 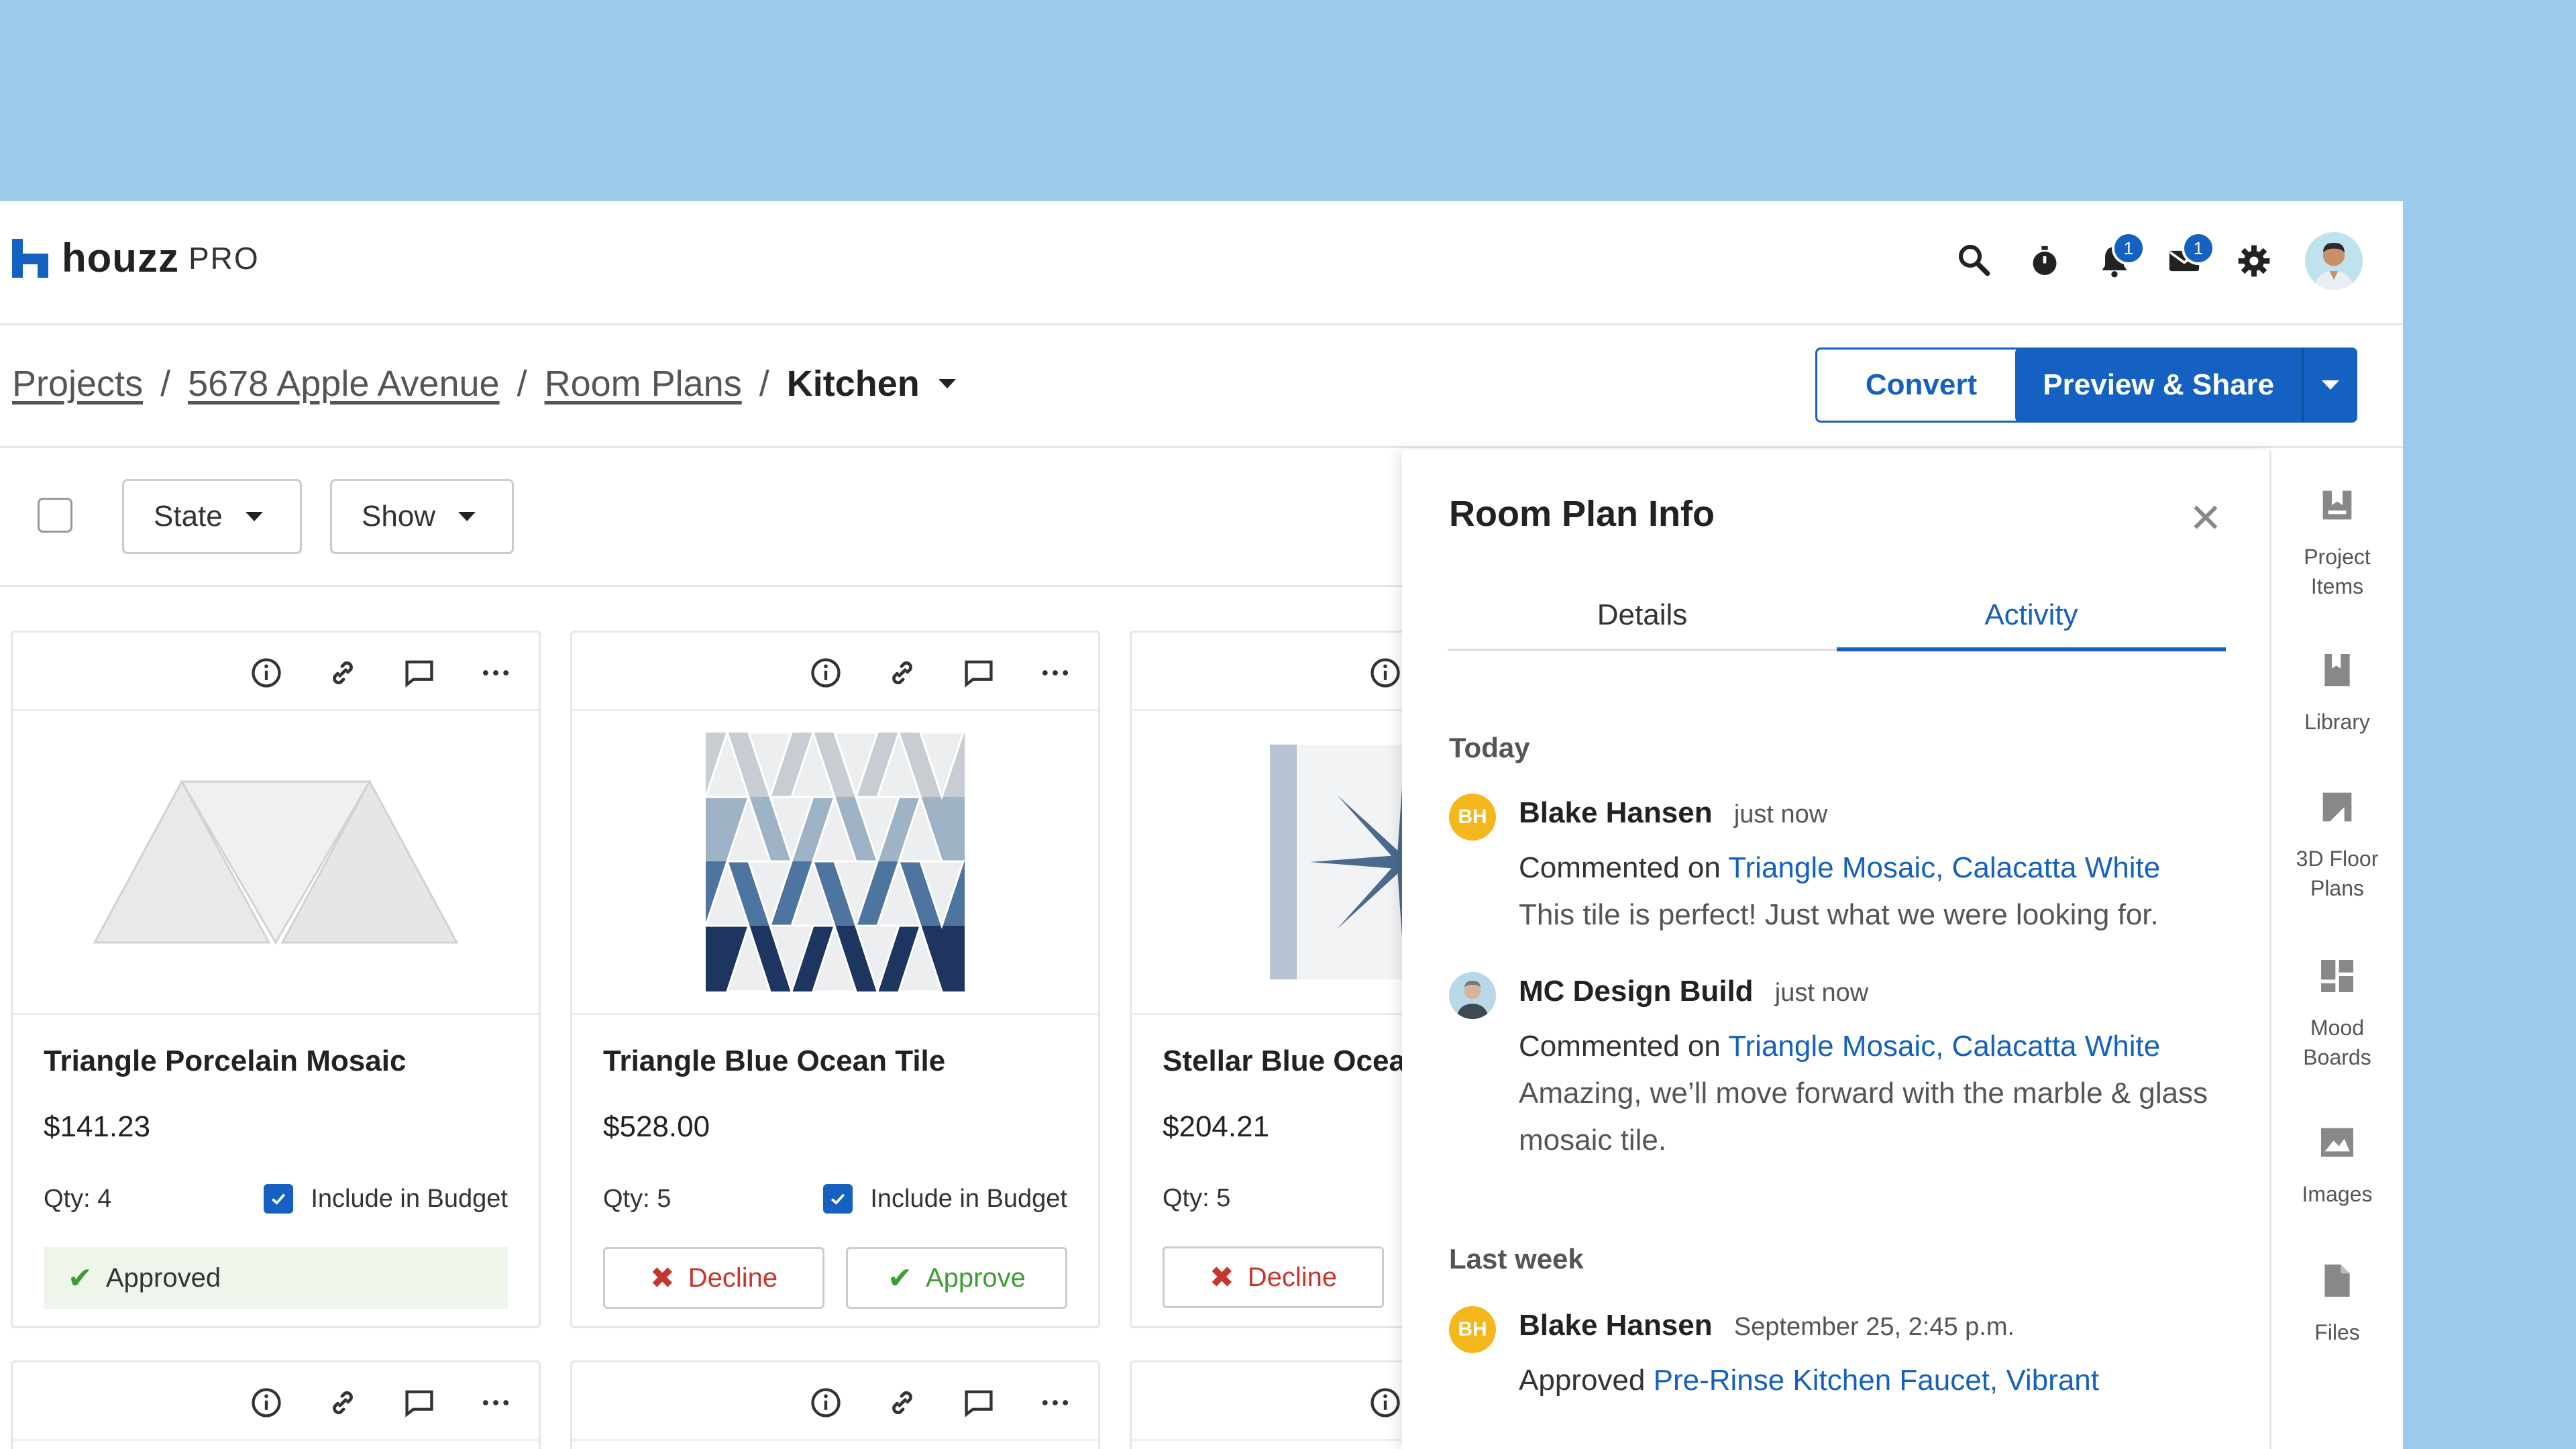 I want to click on rail-project-items: Project Items, so click(x=2337, y=542).